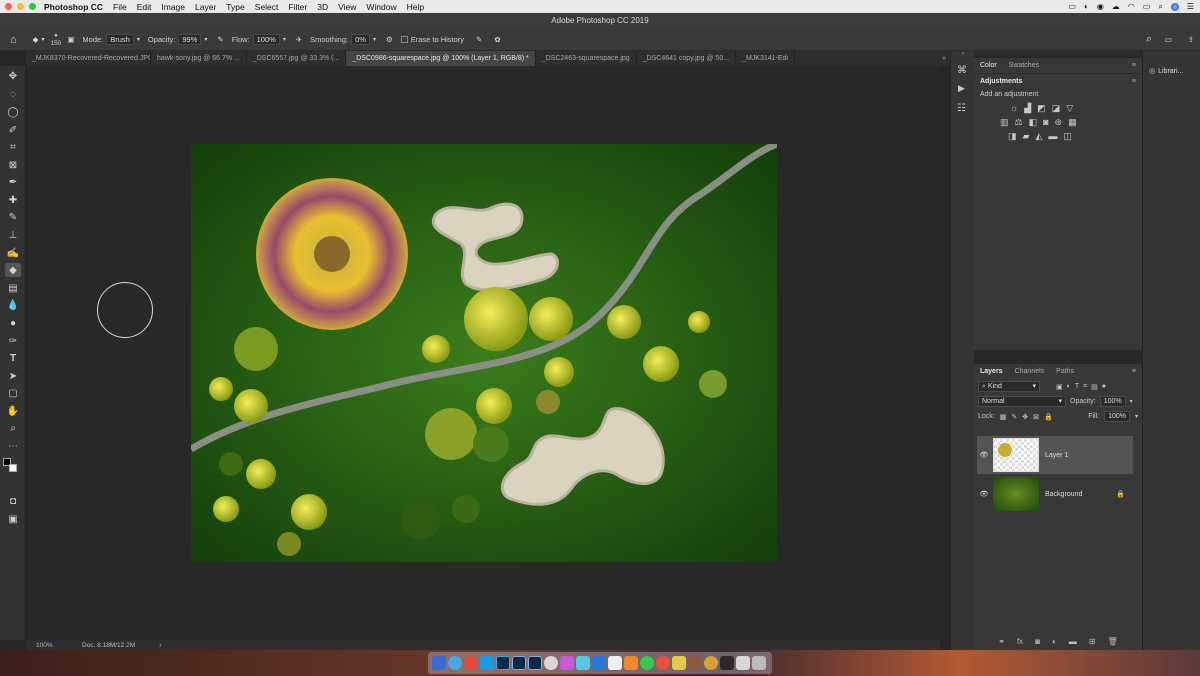 The height and width of the screenshot is (676, 1200). I want to click on tabs-overflow-icon: », so click(946, 58).